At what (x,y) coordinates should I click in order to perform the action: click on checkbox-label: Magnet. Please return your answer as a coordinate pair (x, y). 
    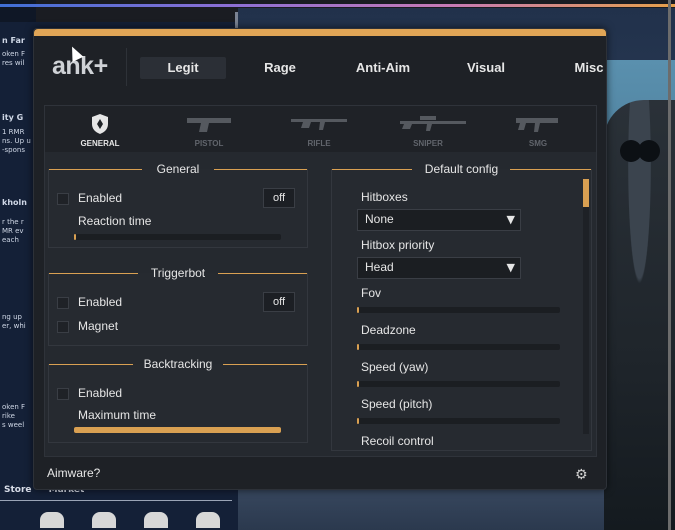
    Looking at the image, I should click on (98, 326).